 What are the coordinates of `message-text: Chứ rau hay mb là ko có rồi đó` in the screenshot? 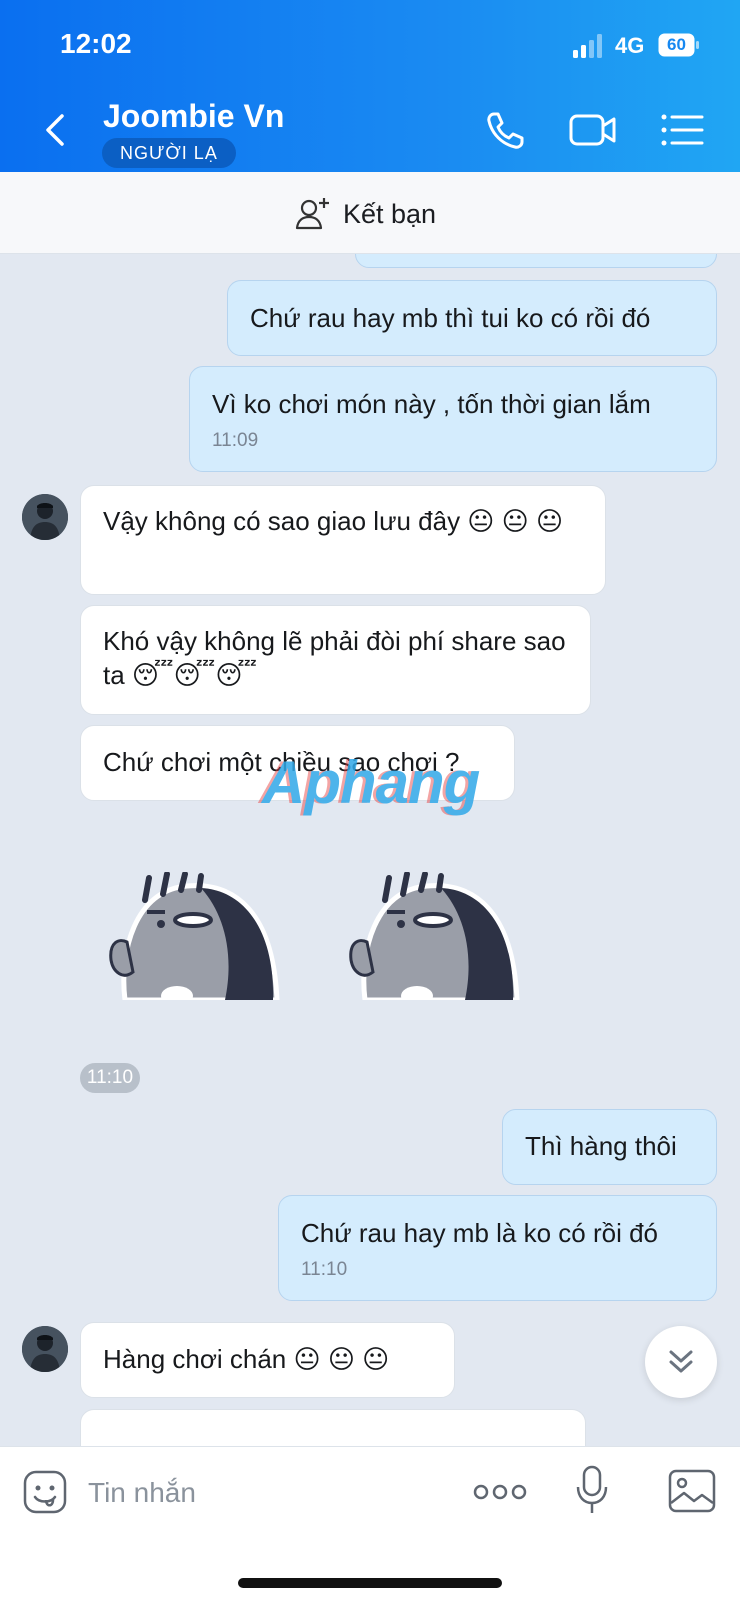 It's located at (480, 1233).